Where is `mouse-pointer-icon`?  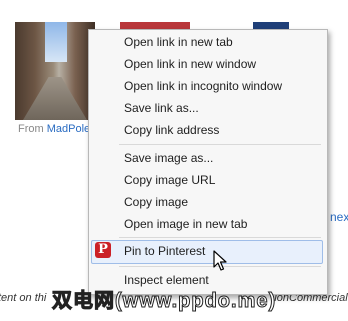
mouse-pointer-icon is located at coordinates (220, 260).